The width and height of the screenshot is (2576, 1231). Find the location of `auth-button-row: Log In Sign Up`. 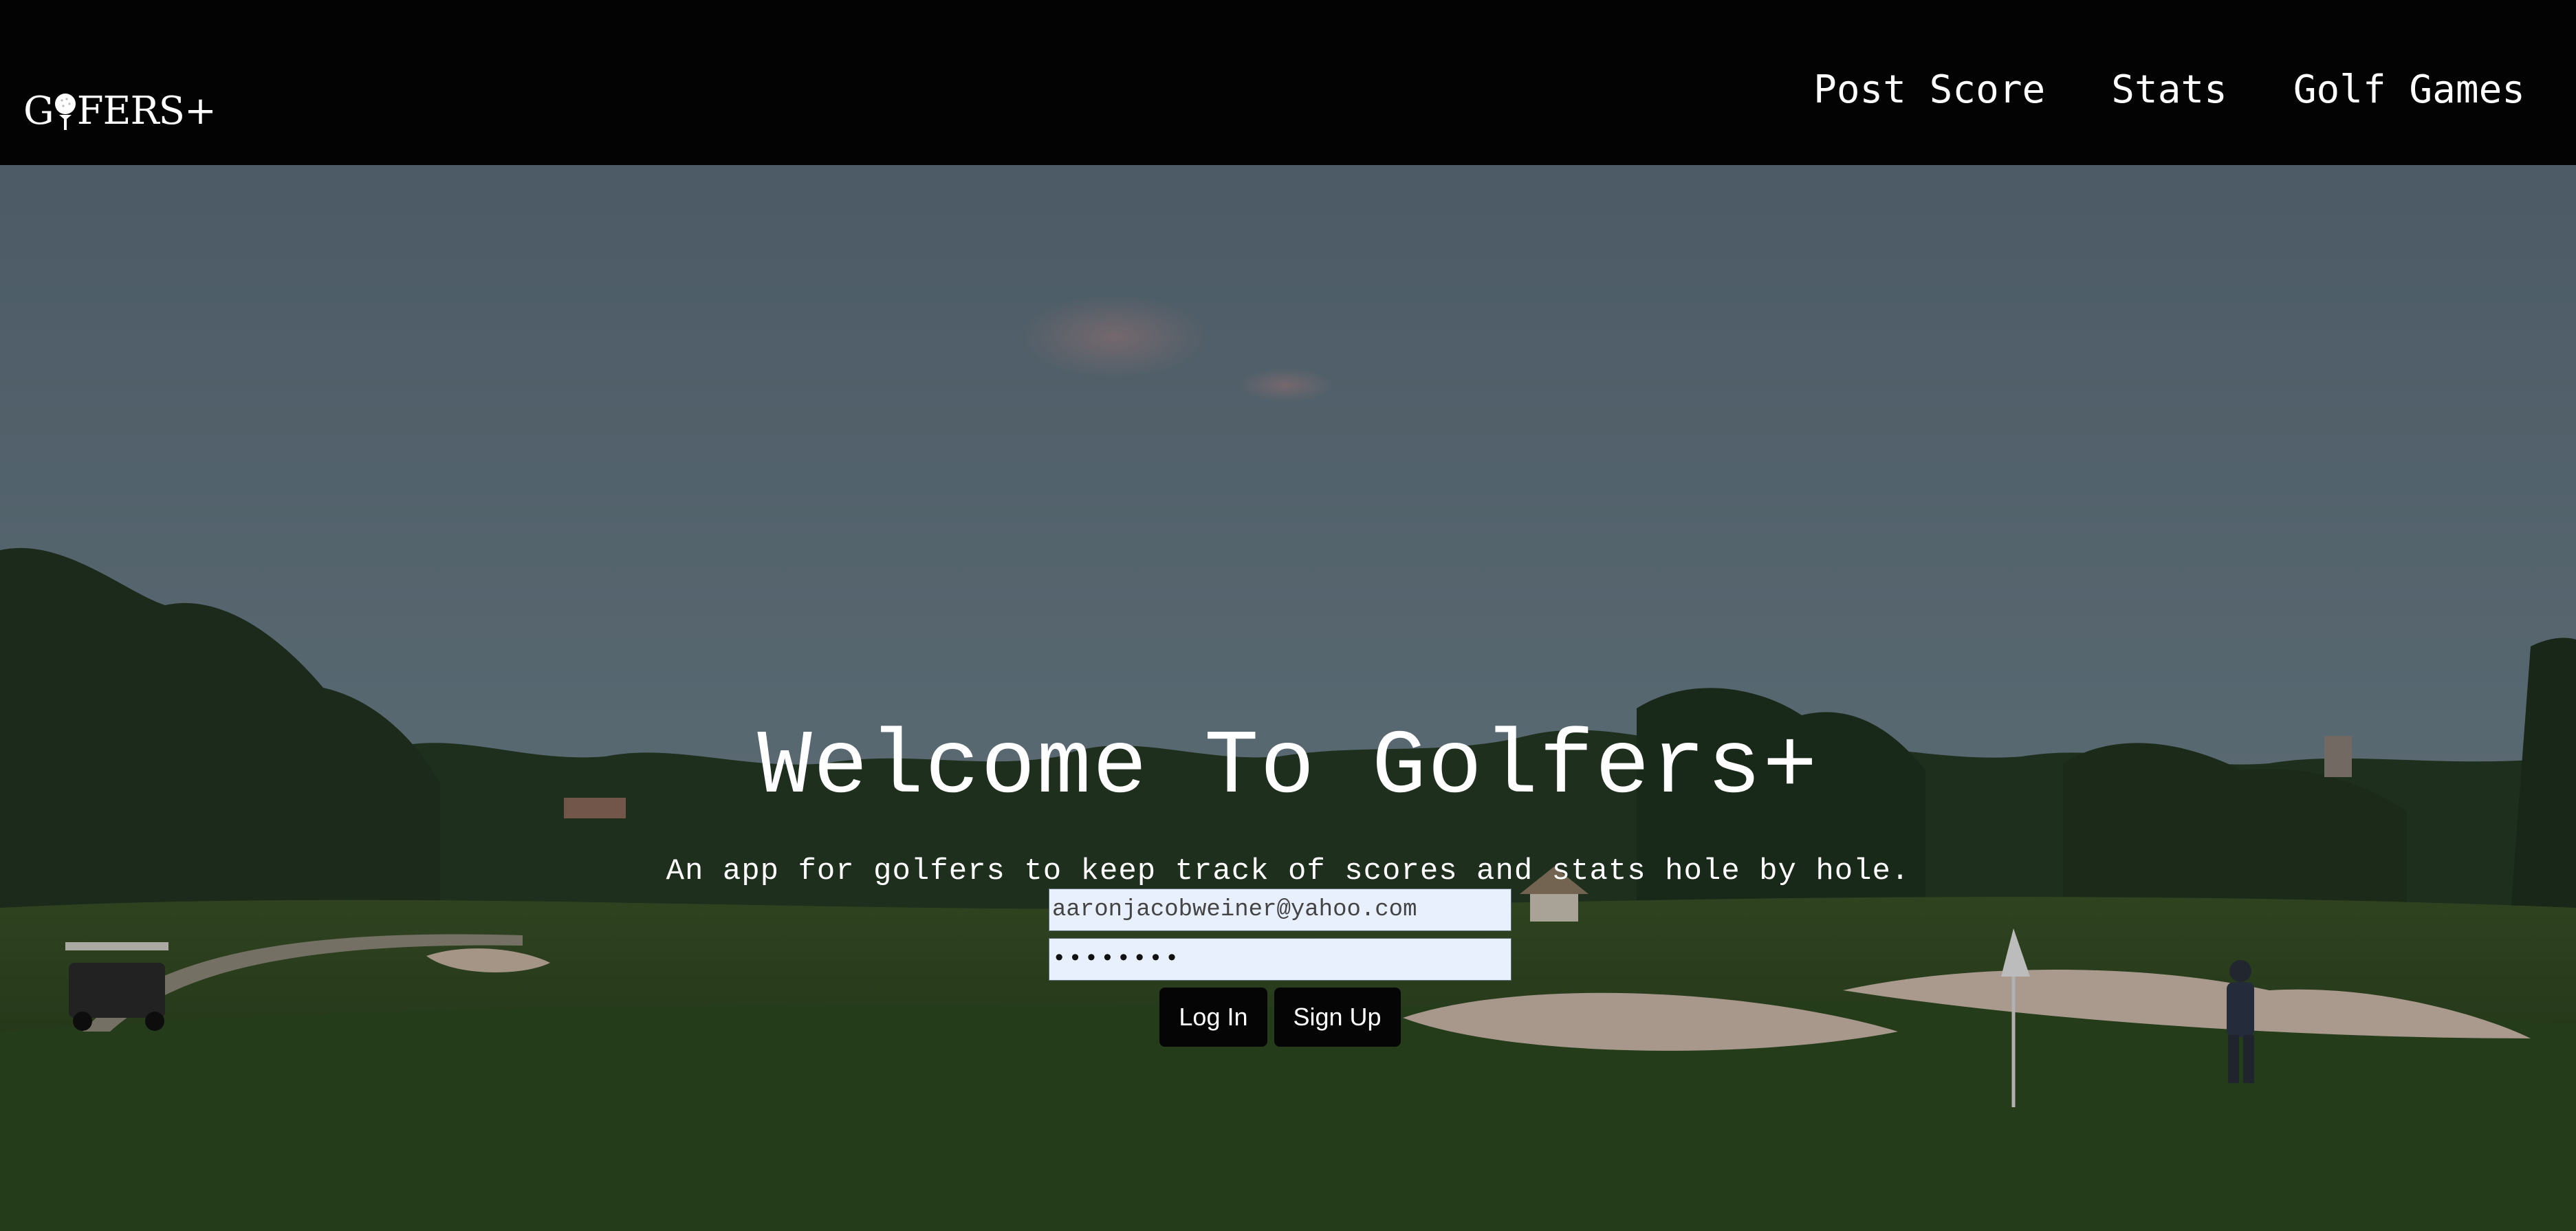

auth-button-row: Log In Sign Up is located at coordinates (1280, 1017).